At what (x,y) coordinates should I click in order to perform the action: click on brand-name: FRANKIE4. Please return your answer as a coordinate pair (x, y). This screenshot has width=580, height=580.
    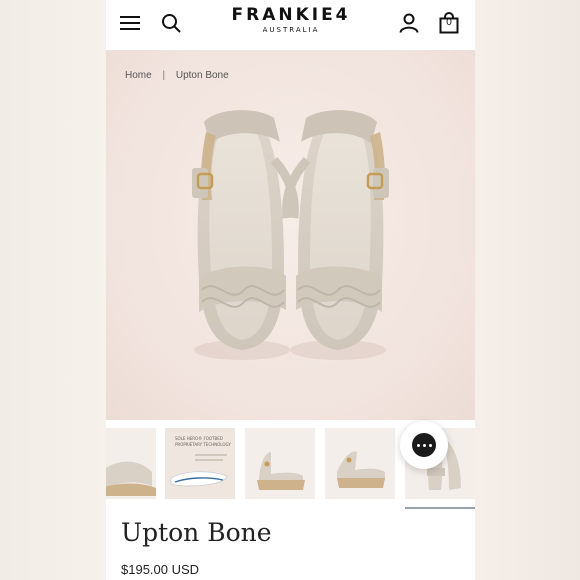
    Looking at the image, I should click on (291, 15).